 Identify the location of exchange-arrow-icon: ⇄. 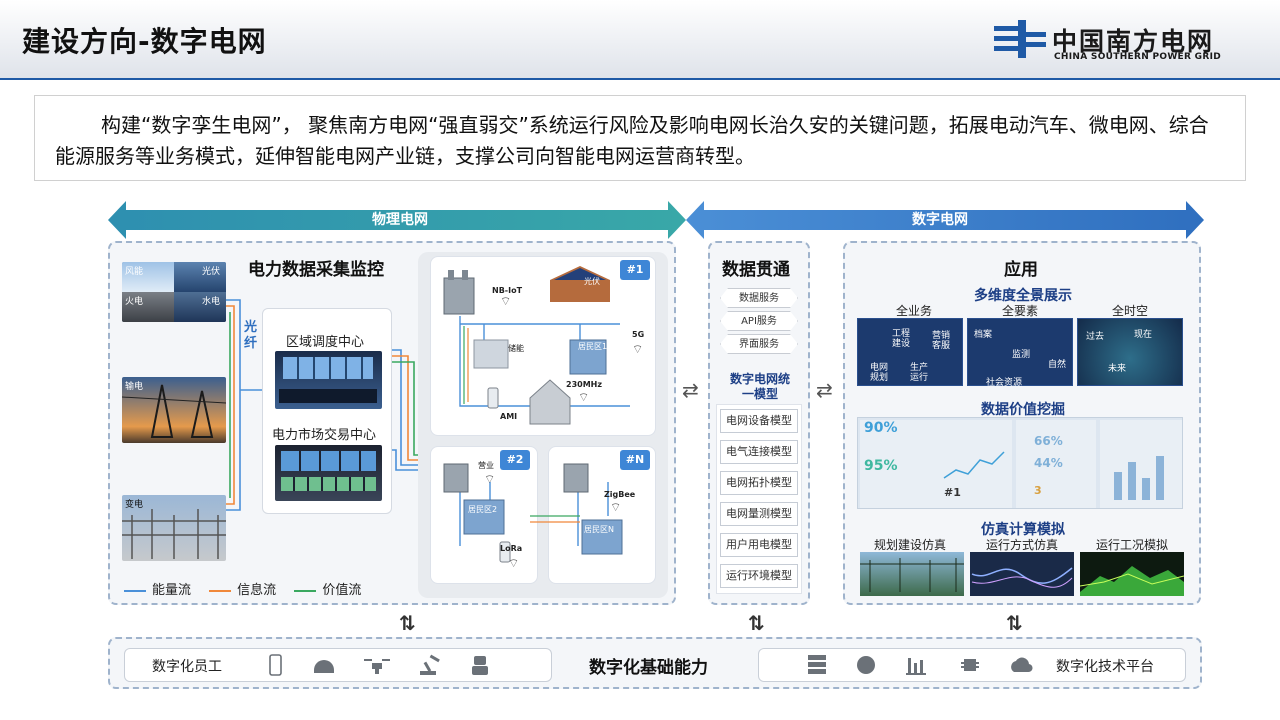
(824, 390).